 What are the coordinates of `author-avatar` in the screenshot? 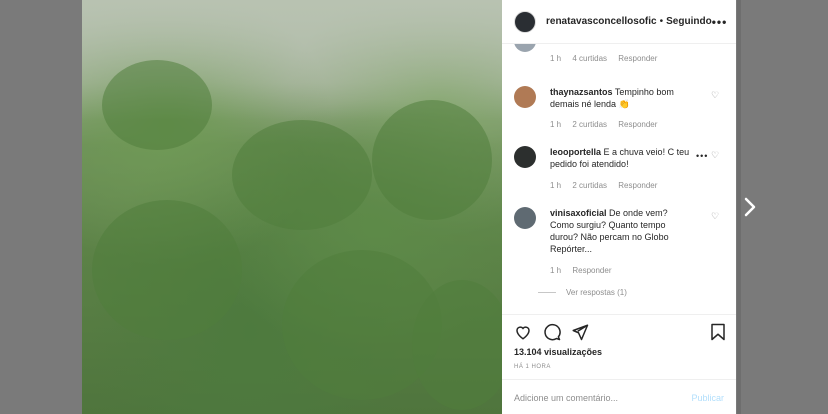 It's located at (525, 21).